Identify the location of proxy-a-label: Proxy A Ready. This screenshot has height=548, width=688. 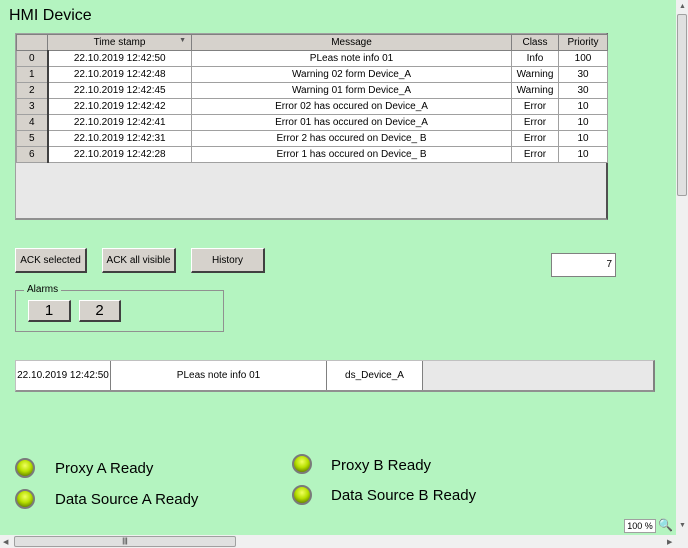
(104, 468).